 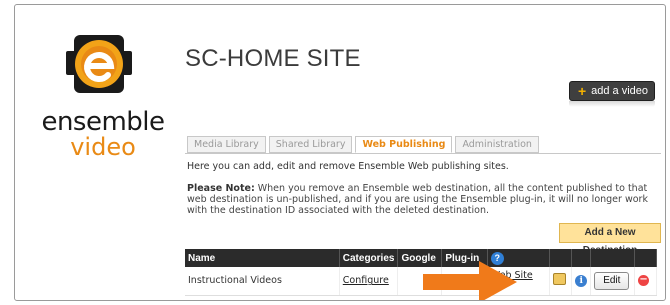 I want to click on configure-link: Configure, so click(x=366, y=280).